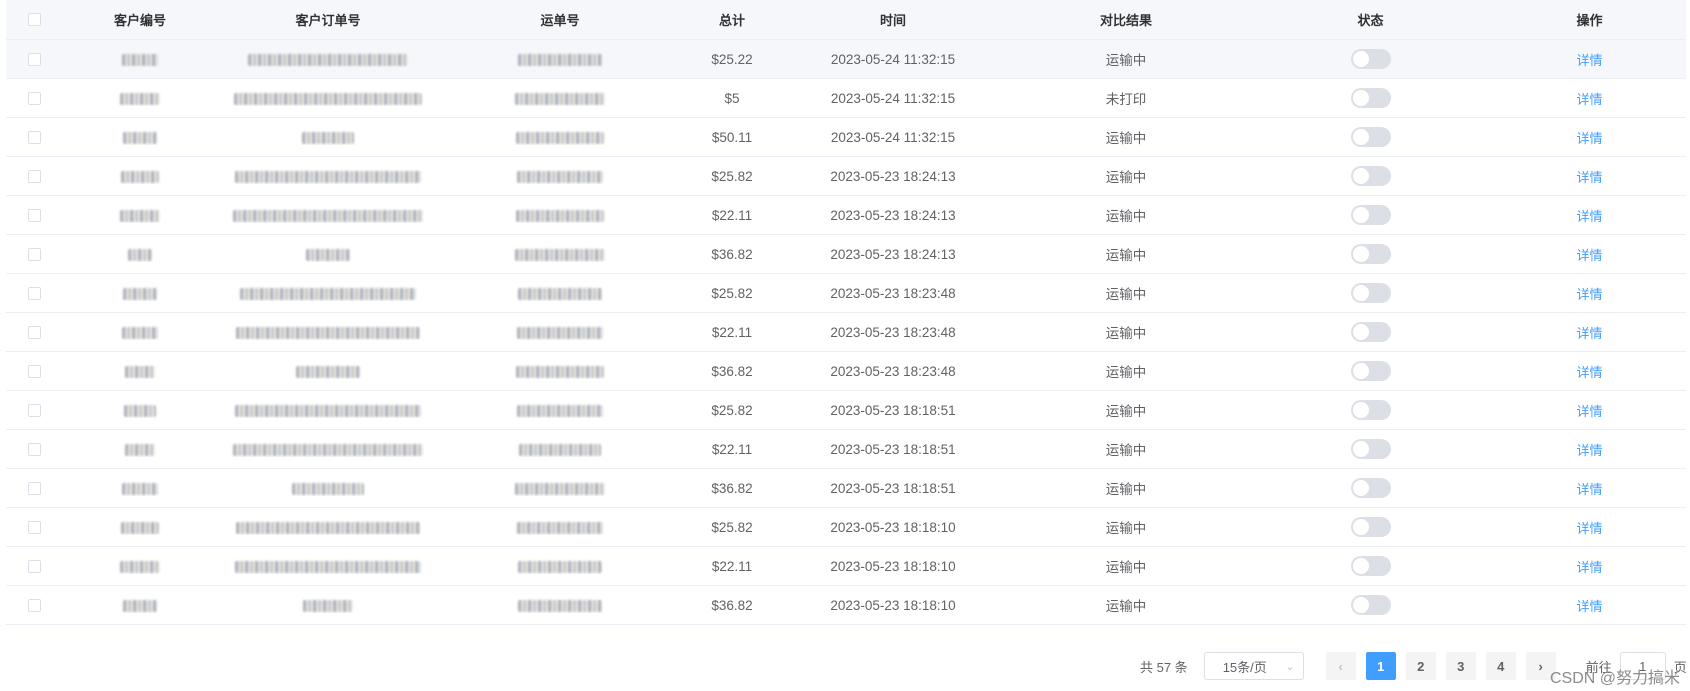 The width and height of the screenshot is (1690, 691). Describe the element at coordinates (1380, 666) in the screenshot. I see `page-button-1: 1` at that location.